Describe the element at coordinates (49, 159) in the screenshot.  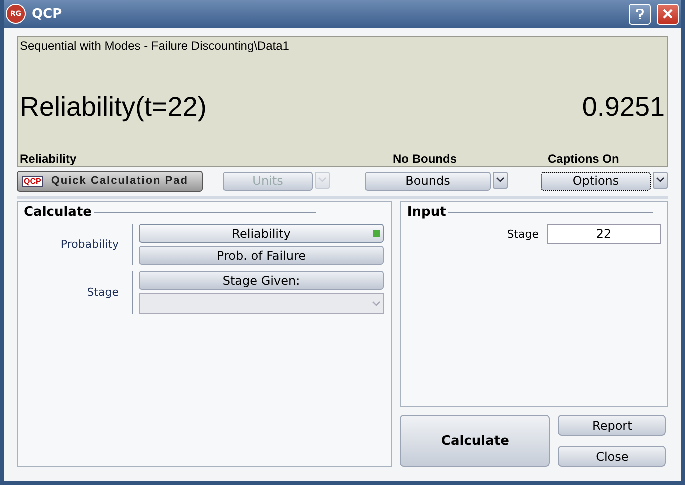
I see `status-caption: Reliability` at that location.